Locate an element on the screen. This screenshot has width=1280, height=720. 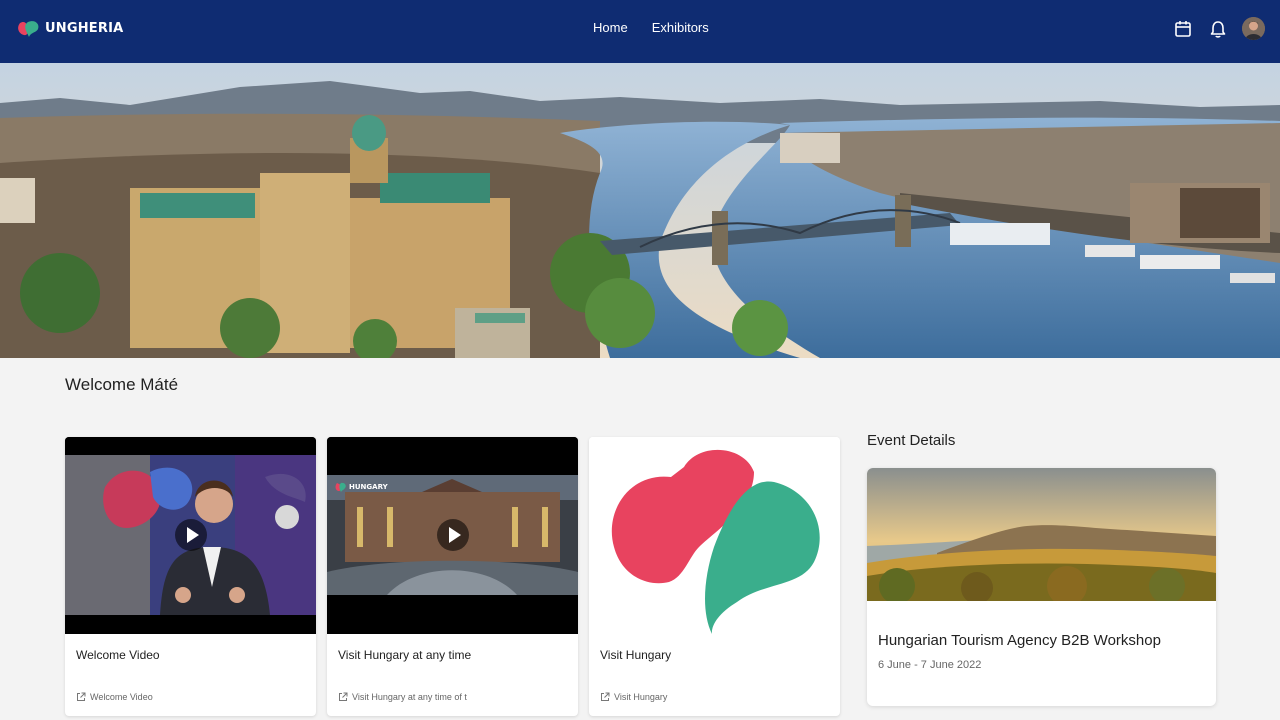
heart-logo-icon is located at coordinates (715, 541).